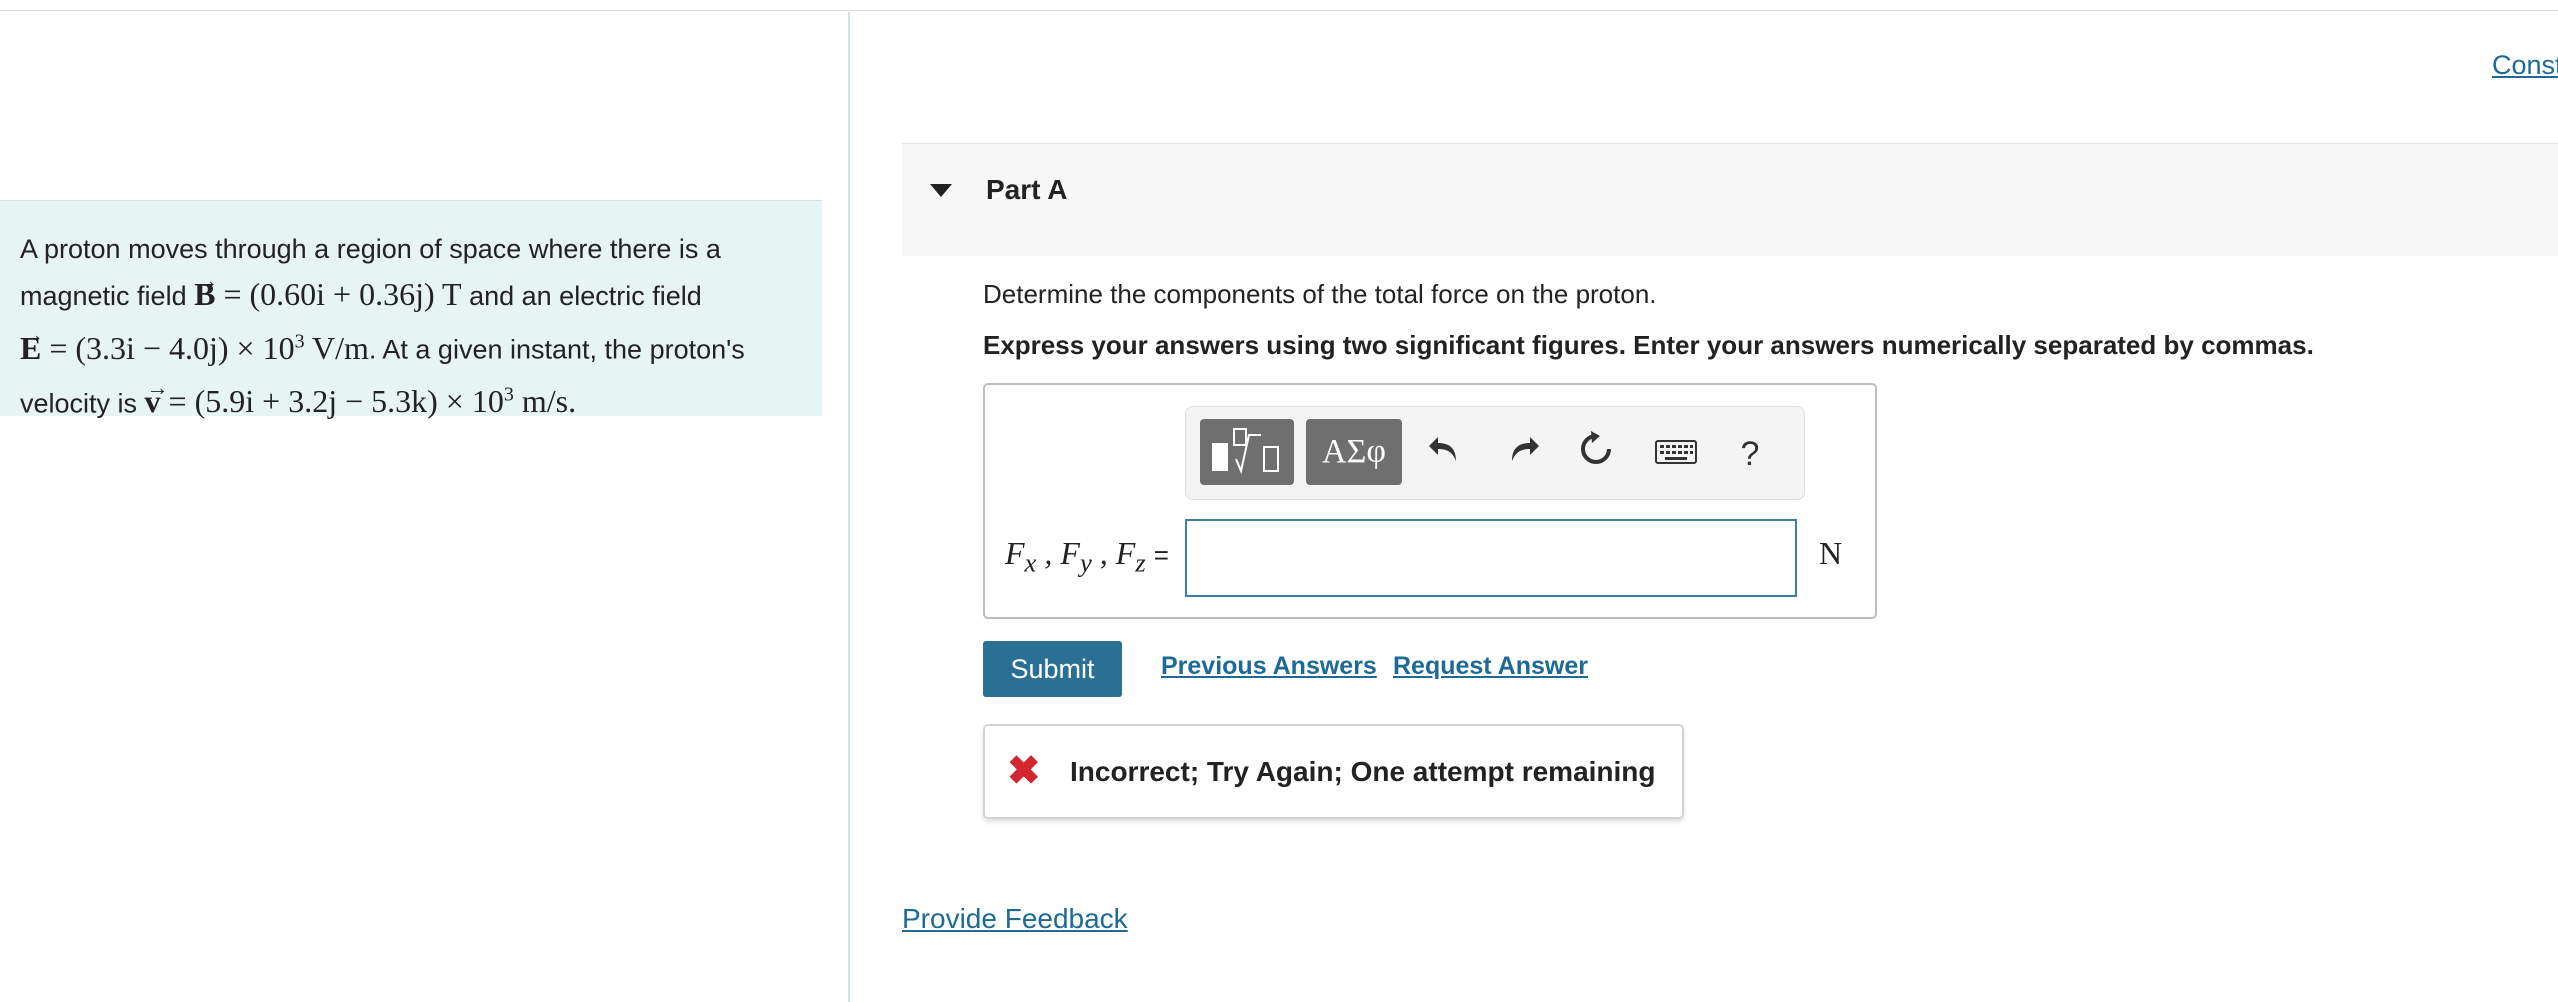 The image size is (2558, 1002). Describe the element at coordinates (1730, 199) in the screenshot. I see `part-a-header: Part A` at that location.